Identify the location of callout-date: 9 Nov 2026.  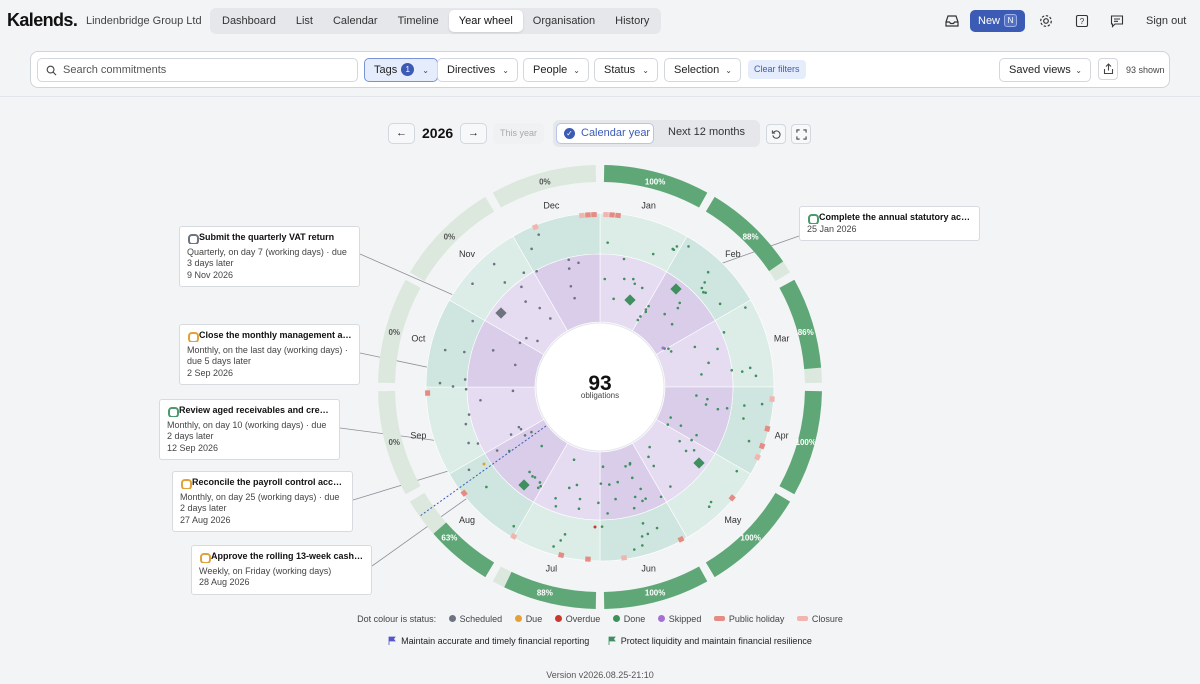
(210, 274).